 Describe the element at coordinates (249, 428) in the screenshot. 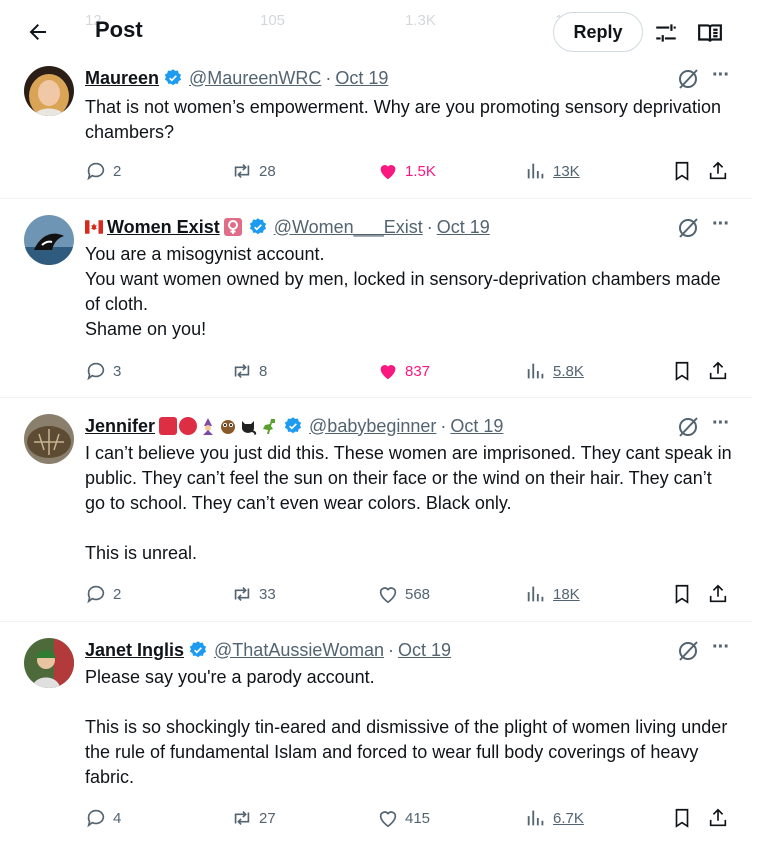

I see `black-cat-icon` at that location.